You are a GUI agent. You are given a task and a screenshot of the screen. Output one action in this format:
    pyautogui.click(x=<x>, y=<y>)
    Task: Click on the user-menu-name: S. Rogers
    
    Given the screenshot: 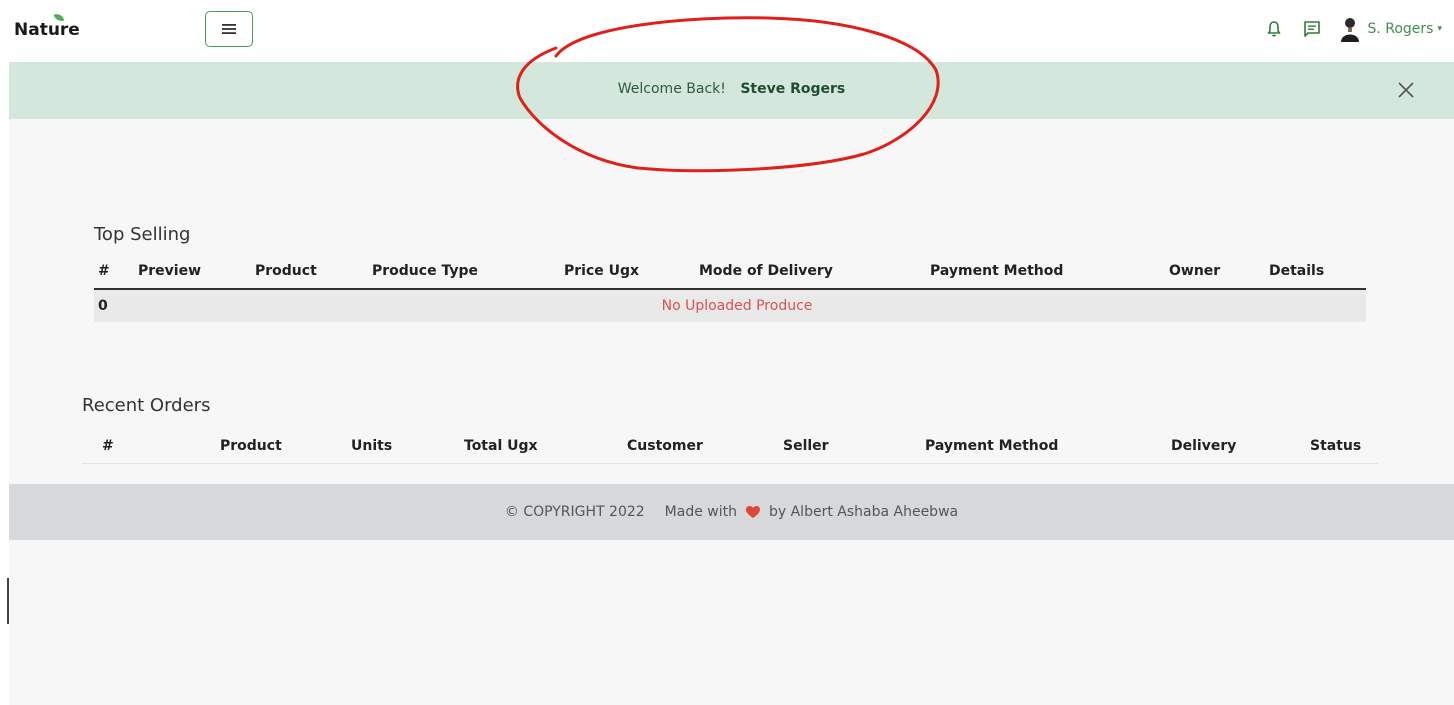 What is the action you would take?
    pyautogui.click(x=1400, y=29)
    